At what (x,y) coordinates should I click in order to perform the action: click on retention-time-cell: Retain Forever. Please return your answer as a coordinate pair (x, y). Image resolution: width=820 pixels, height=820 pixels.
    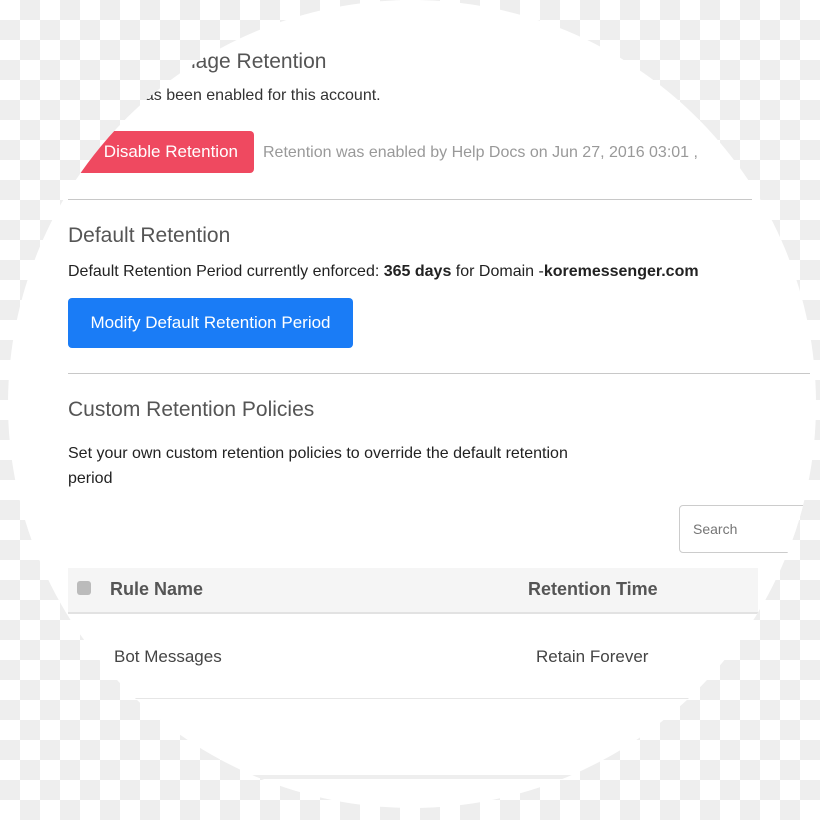
    Looking at the image, I should click on (592, 656).